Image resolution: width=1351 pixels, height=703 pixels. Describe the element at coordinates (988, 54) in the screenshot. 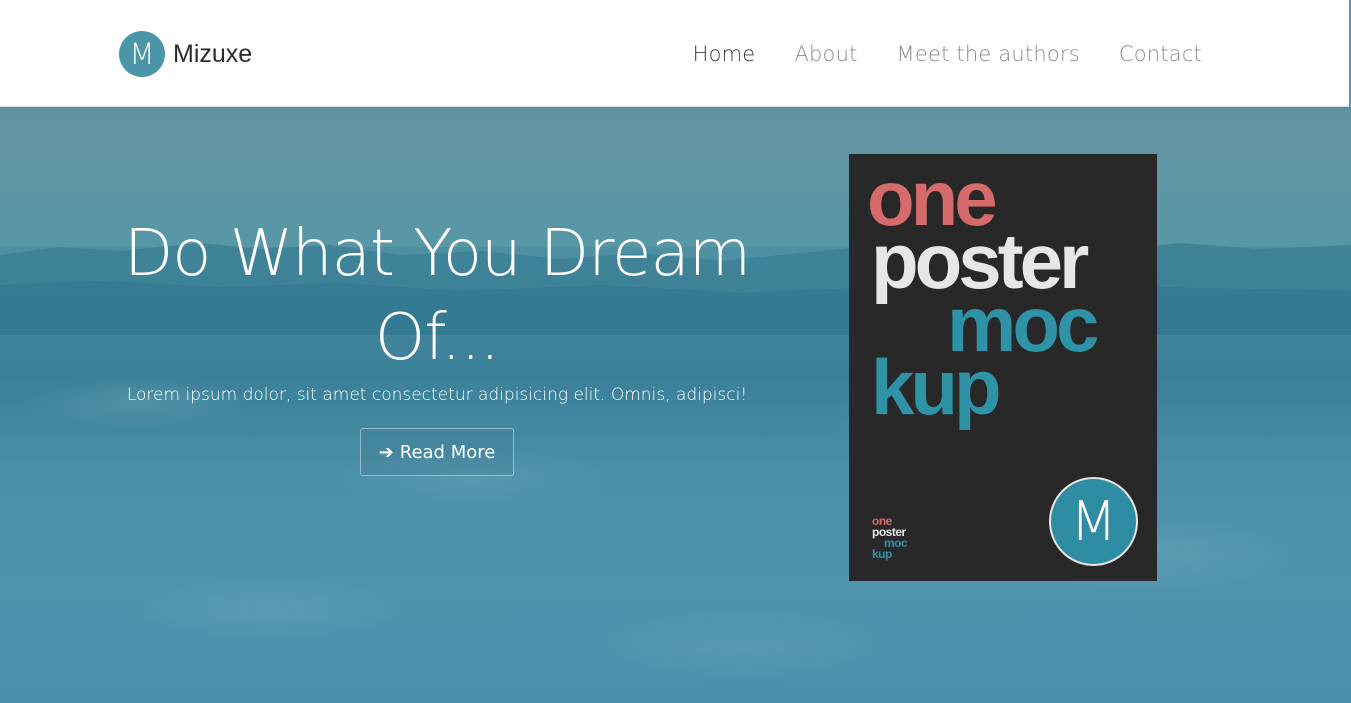

I see `nav-link-meet-the-authors: Meet the authors` at that location.